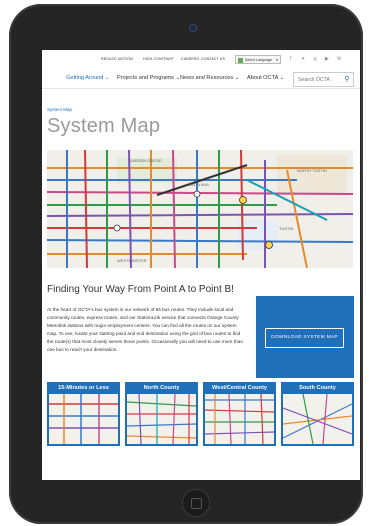 This screenshot has width=372, height=526. Describe the element at coordinates (59, 109) in the screenshot. I see `breadcrumb: System Map` at that location.